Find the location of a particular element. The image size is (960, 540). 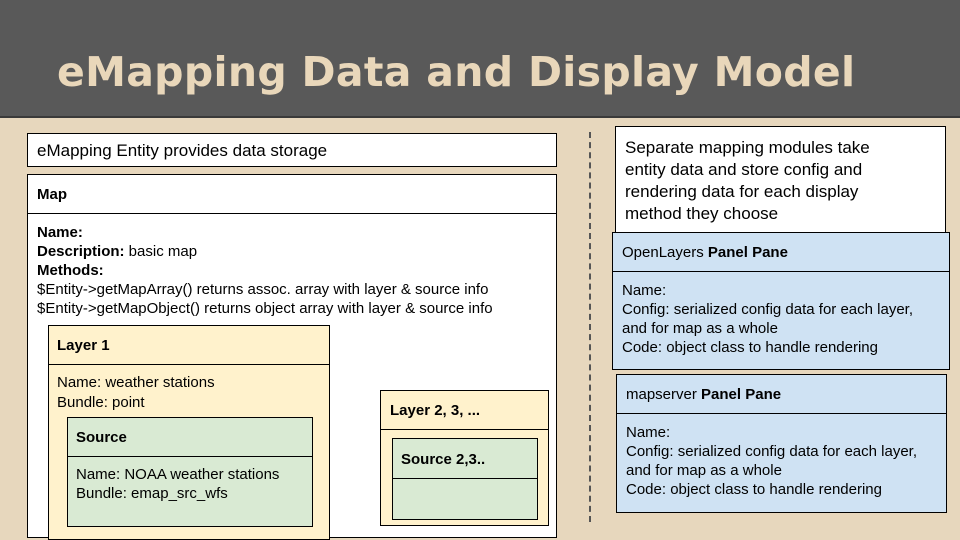

modules-caption-line-4: method they choose is located at coordinates (702, 213).